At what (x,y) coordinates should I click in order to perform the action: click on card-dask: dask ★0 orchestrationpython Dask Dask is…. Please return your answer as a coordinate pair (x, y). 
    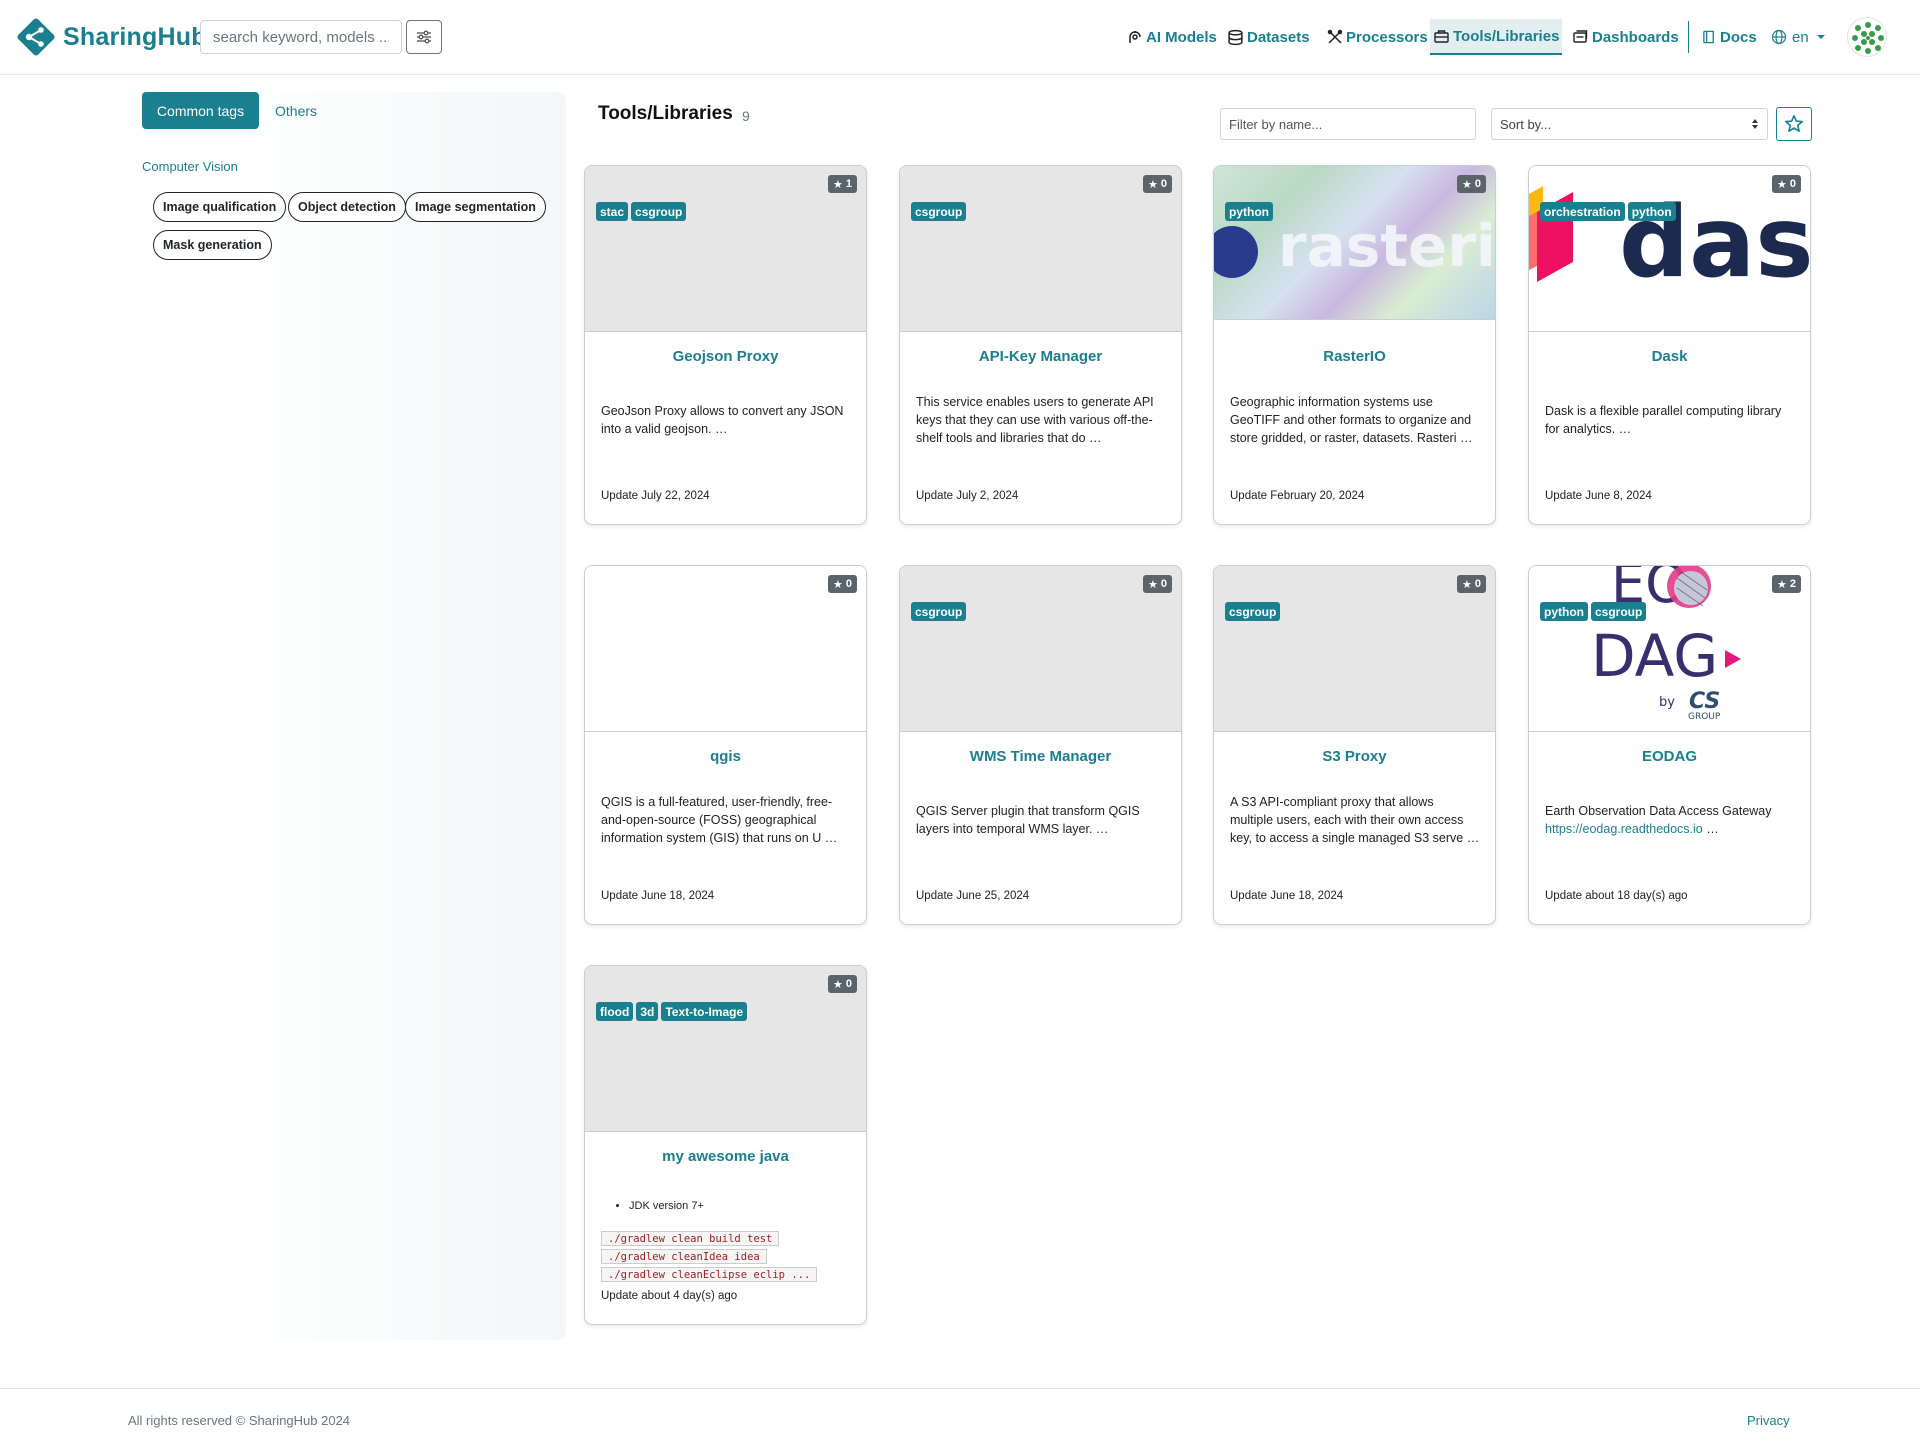
    Looking at the image, I should click on (1669, 345).